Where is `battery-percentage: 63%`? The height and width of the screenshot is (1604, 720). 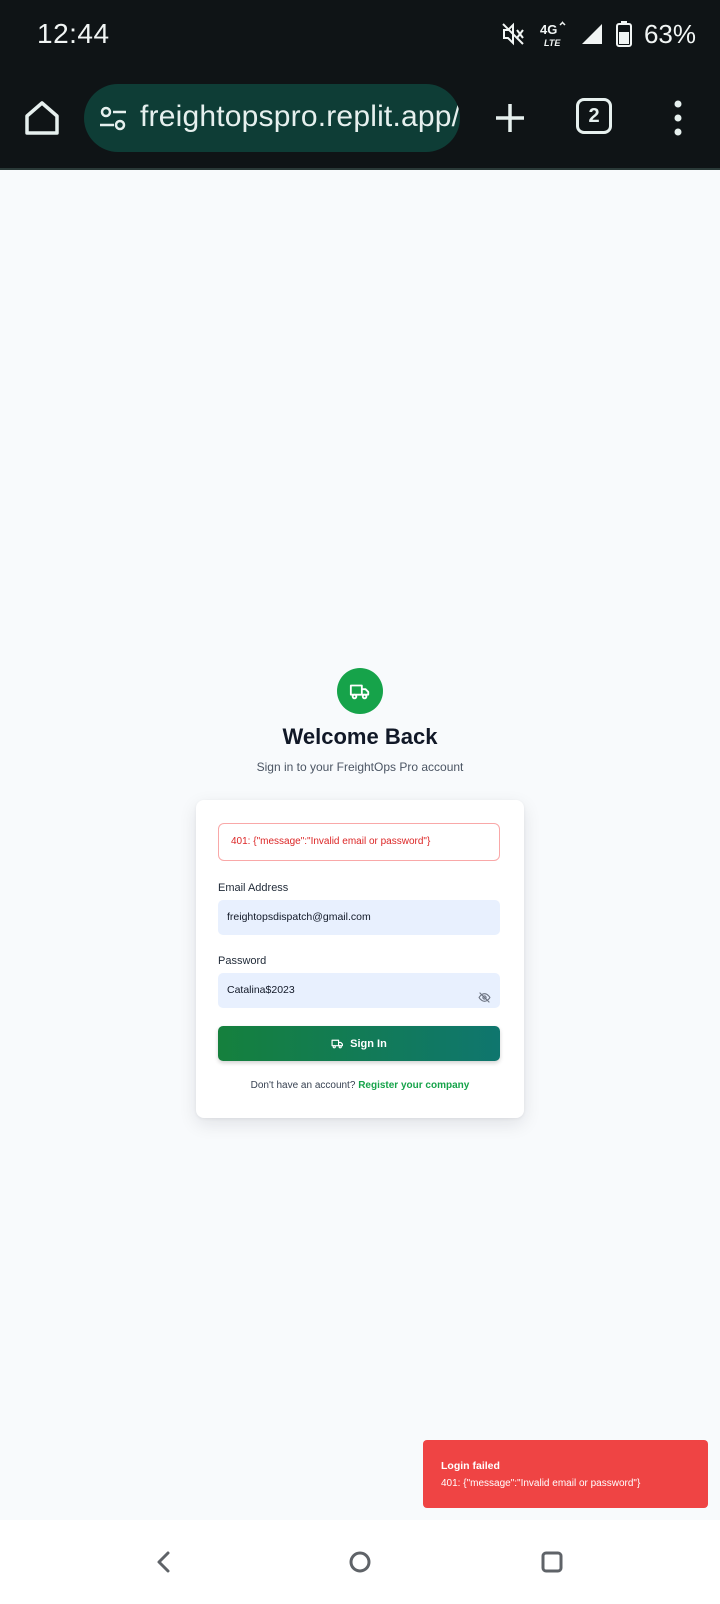
battery-percentage: 63% is located at coordinates (669, 33).